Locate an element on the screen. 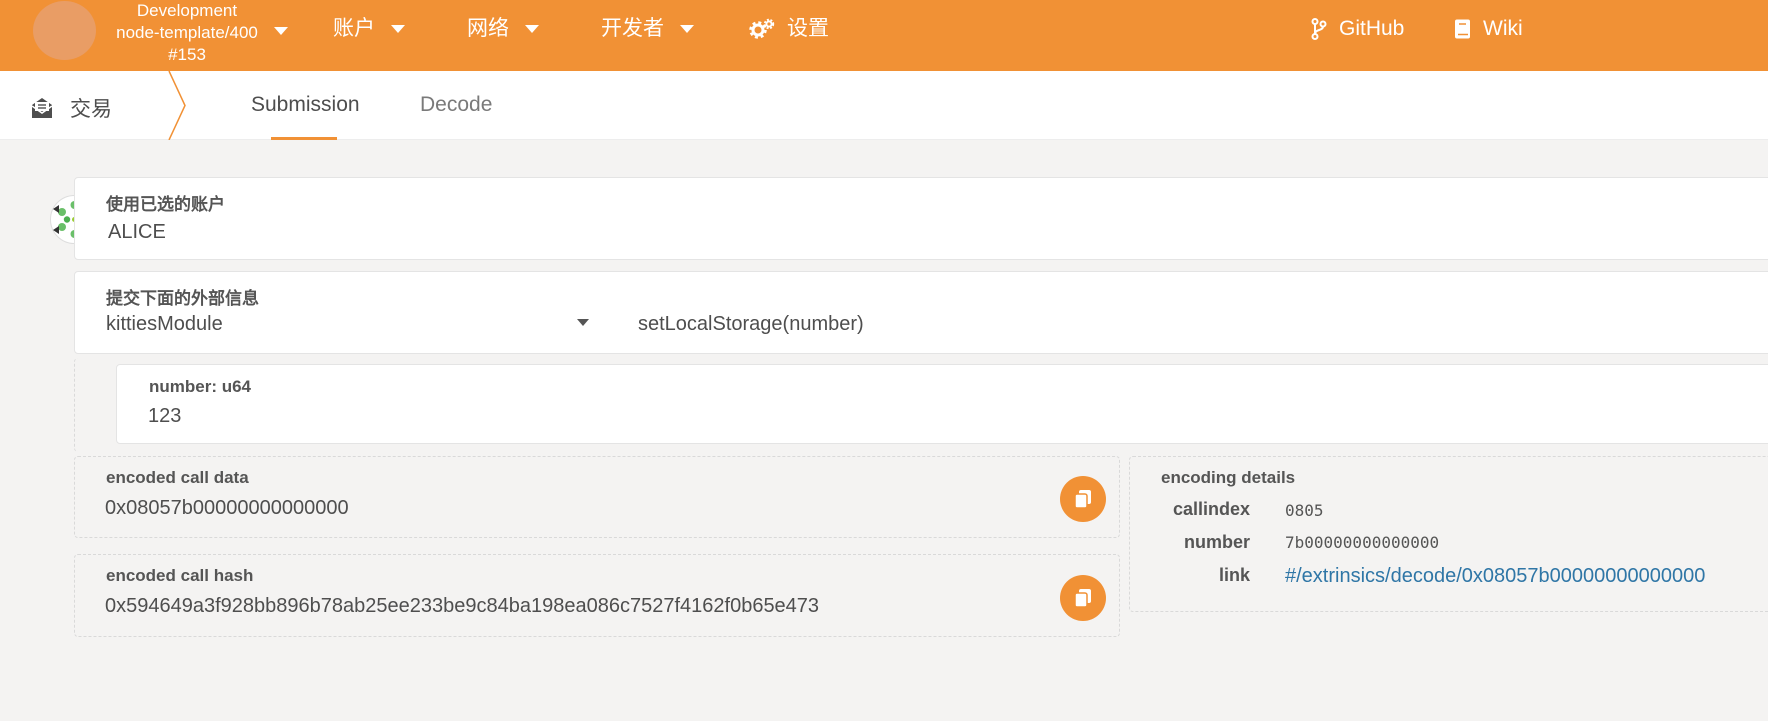  book-icon is located at coordinates (1462, 29).